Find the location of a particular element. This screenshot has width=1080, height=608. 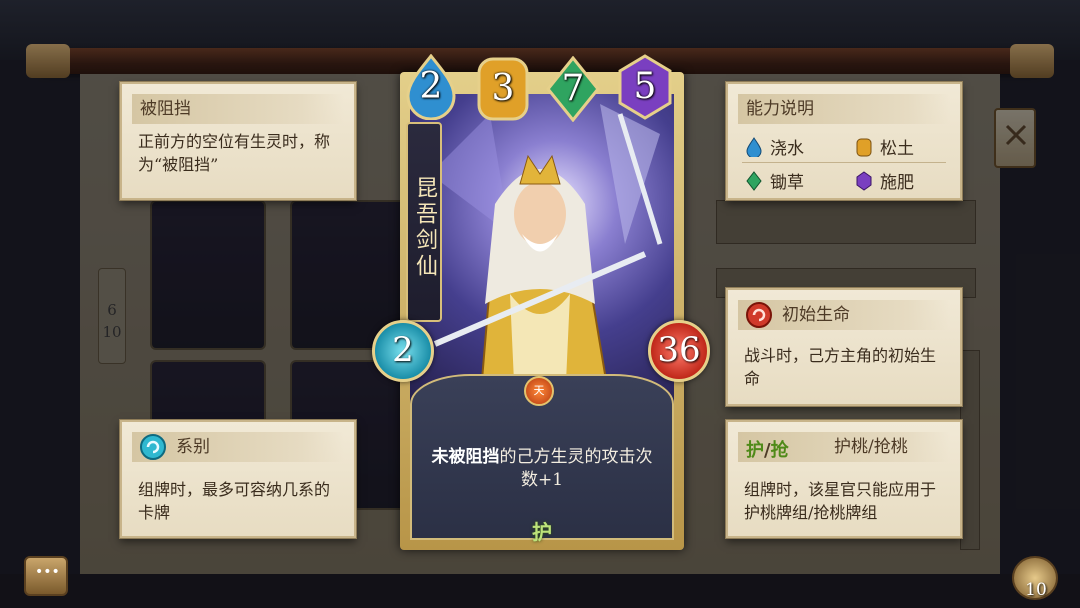

ability-item: 锄草 is located at coordinates (775, 180).